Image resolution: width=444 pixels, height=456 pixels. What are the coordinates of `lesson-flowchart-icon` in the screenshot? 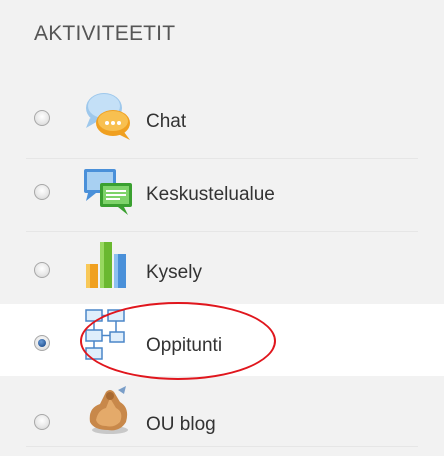 It's located at (105, 334).